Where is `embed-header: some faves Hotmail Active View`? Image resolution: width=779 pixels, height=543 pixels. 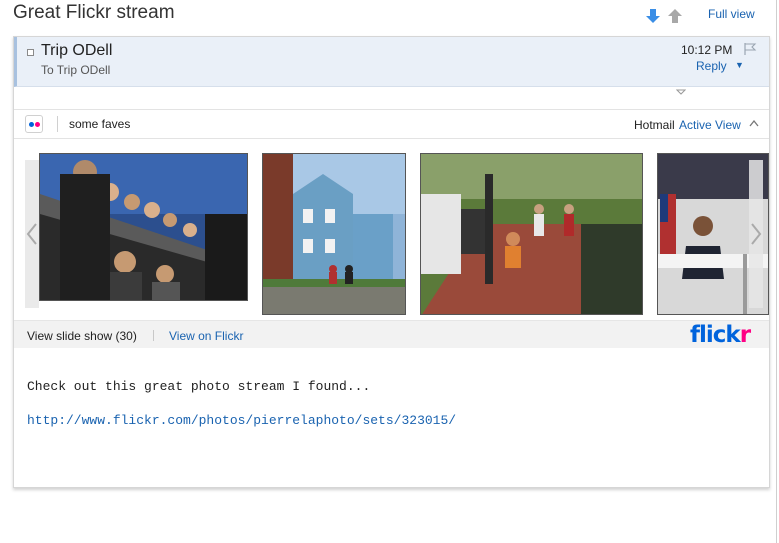
embed-header: some faves Hotmail Active View is located at coordinates (391, 124).